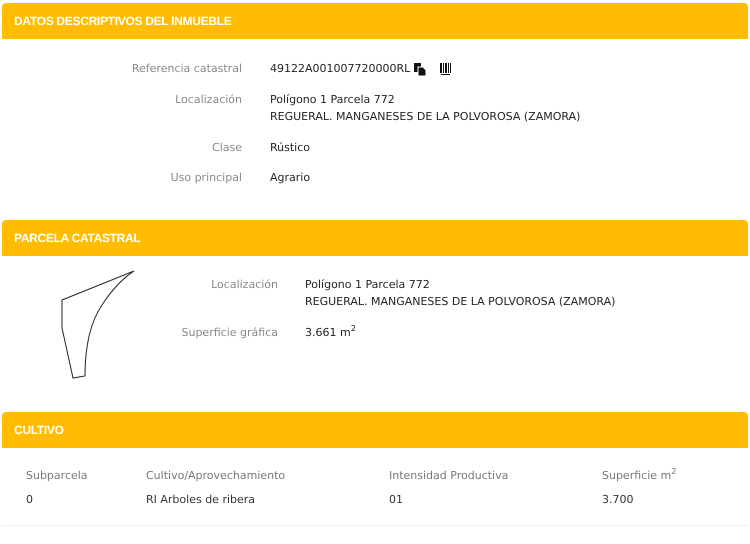 The width and height of the screenshot is (750, 544). What do you see at coordinates (446, 69) in the screenshot?
I see `barcode-icon` at bounding box center [446, 69].